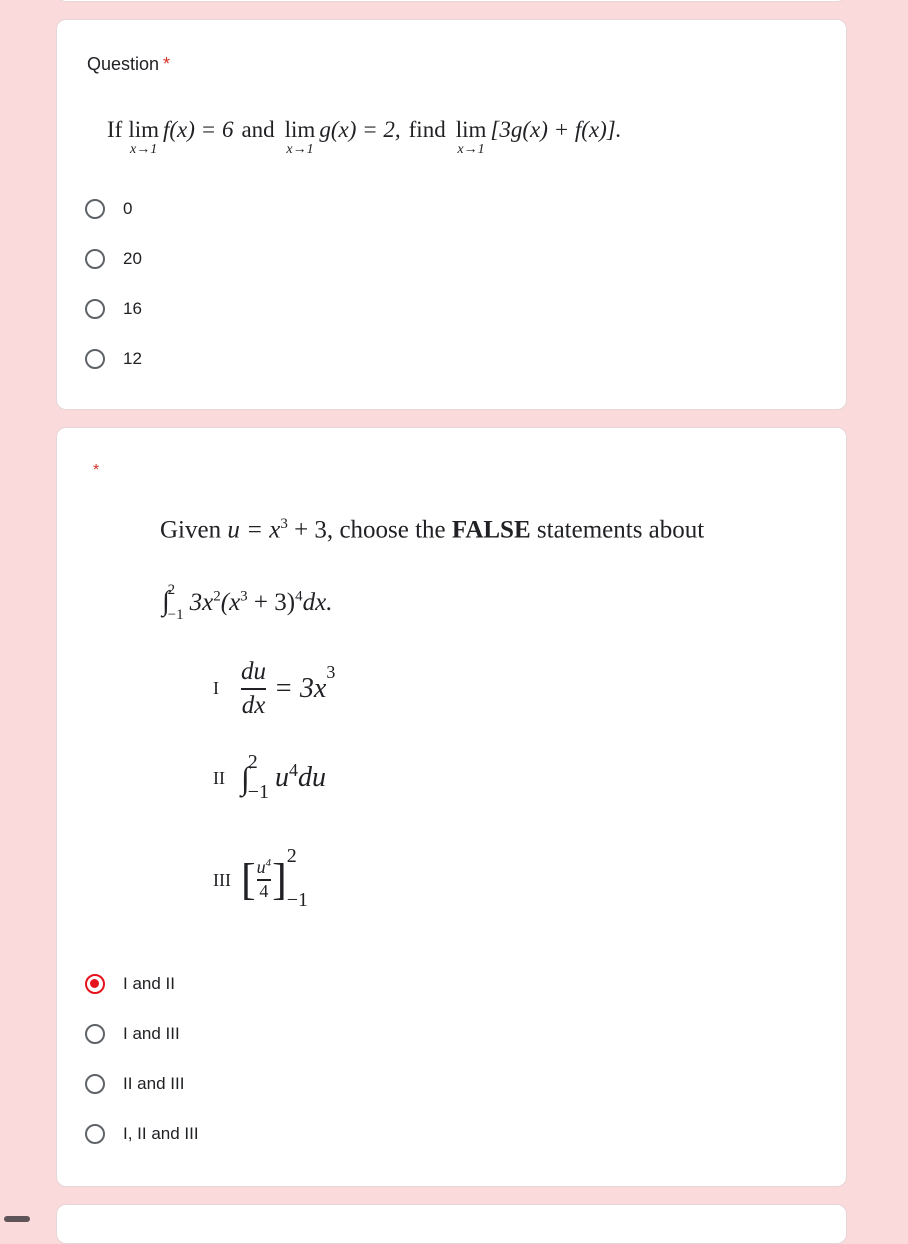 The height and width of the screenshot is (1244, 908). Describe the element at coordinates (95, 984) in the screenshot. I see `radio-button-selected` at that location.